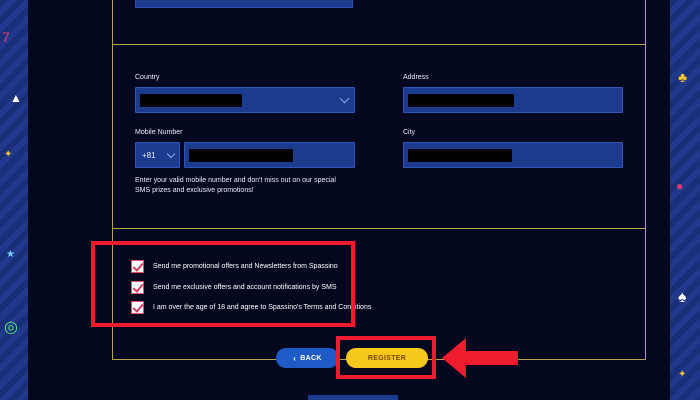 This screenshot has height=400, width=700. What do you see at coordinates (416, 77) in the screenshot?
I see `address-label: Address` at bounding box center [416, 77].